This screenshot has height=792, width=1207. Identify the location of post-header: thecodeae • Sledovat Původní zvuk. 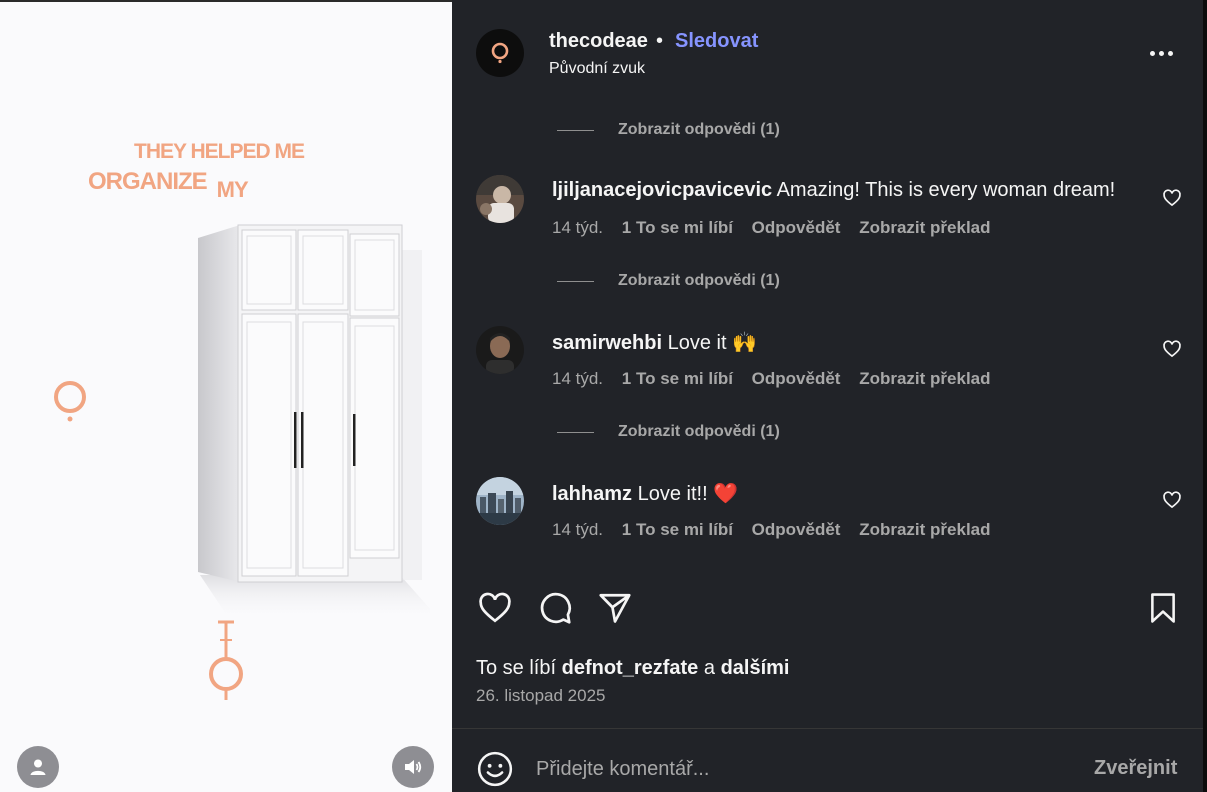
(827, 54).